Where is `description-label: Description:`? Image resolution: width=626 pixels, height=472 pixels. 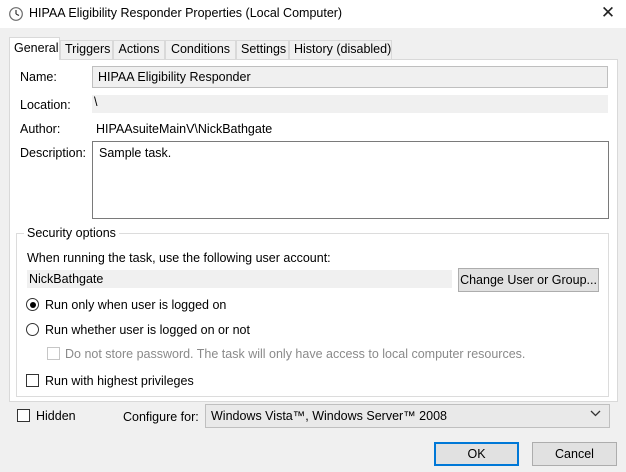 description-label: Description: is located at coordinates (53, 153).